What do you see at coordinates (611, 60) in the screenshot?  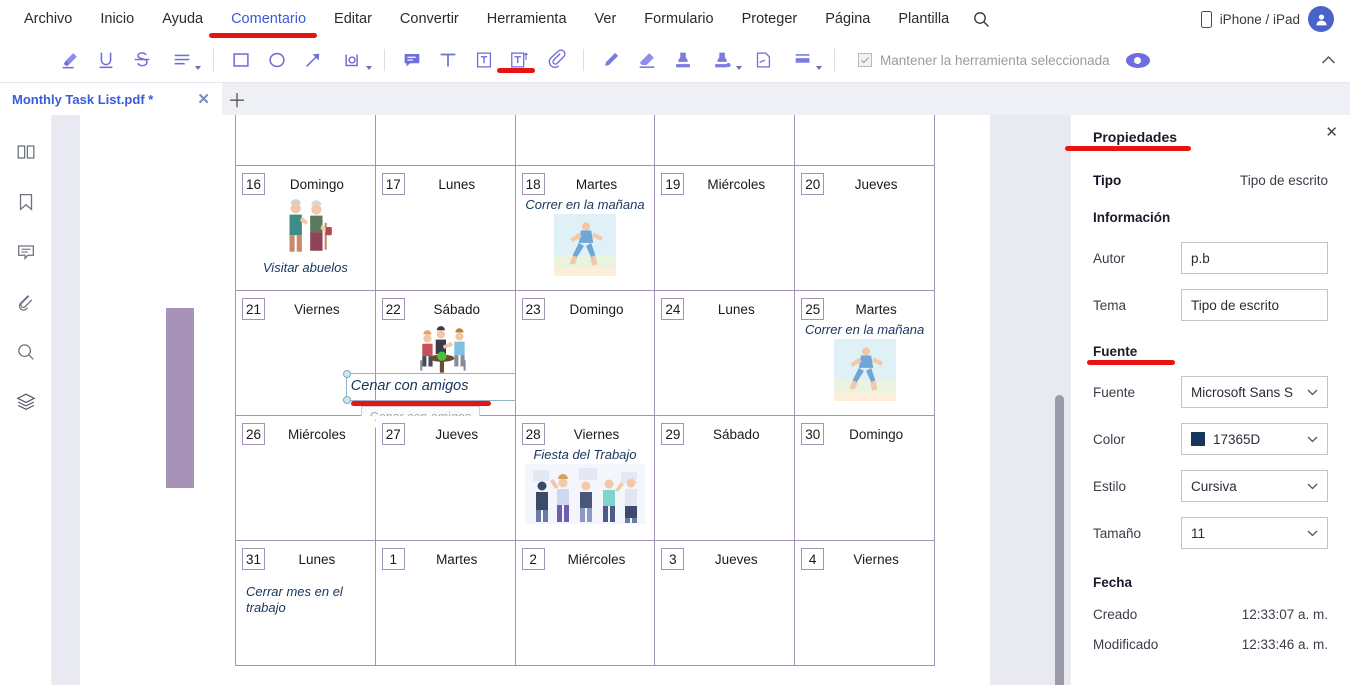 I see `pencil-icon` at bounding box center [611, 60].